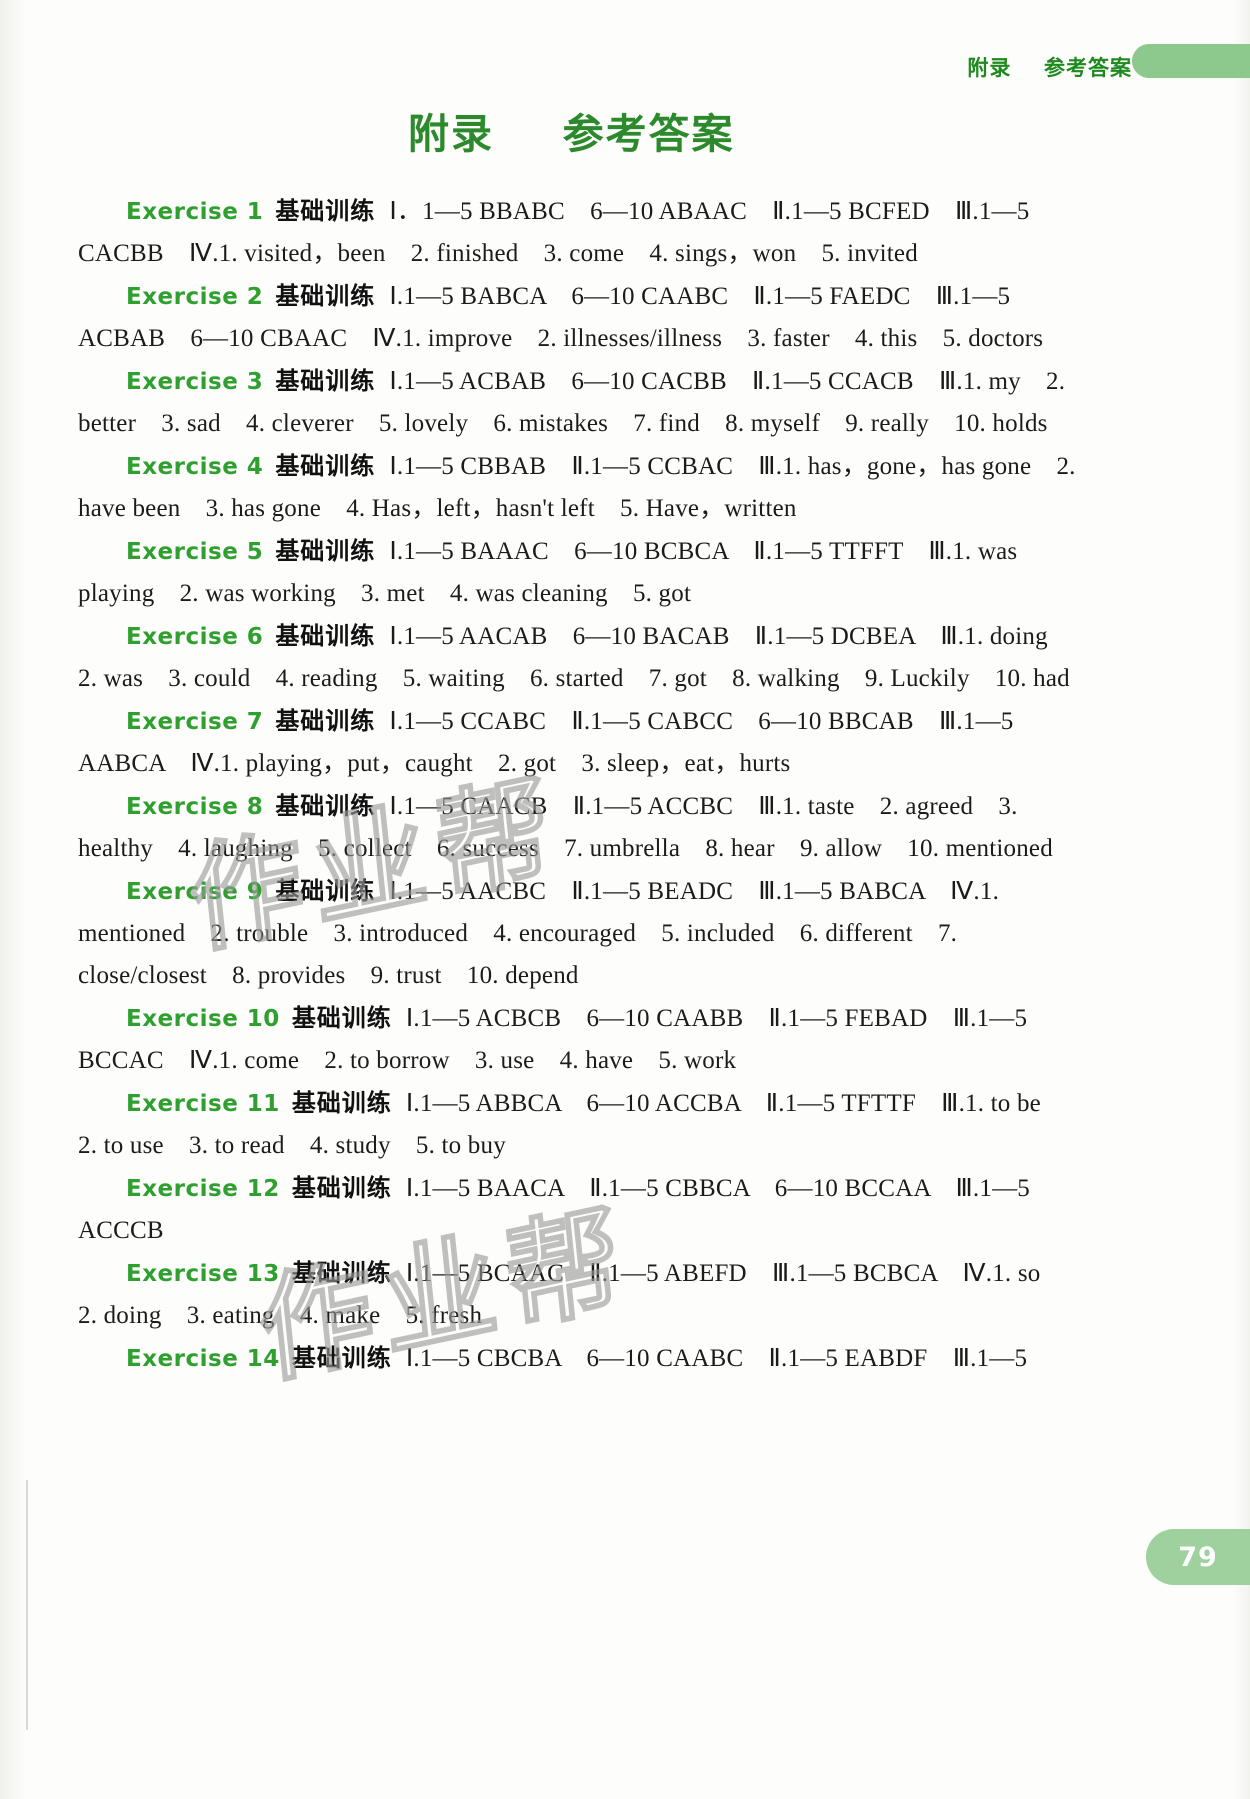  What do you see at coordinates (203, 1359) in the screenshot?
I see `exercise-id: Exercise 14` at bounding box center [203, 1359].